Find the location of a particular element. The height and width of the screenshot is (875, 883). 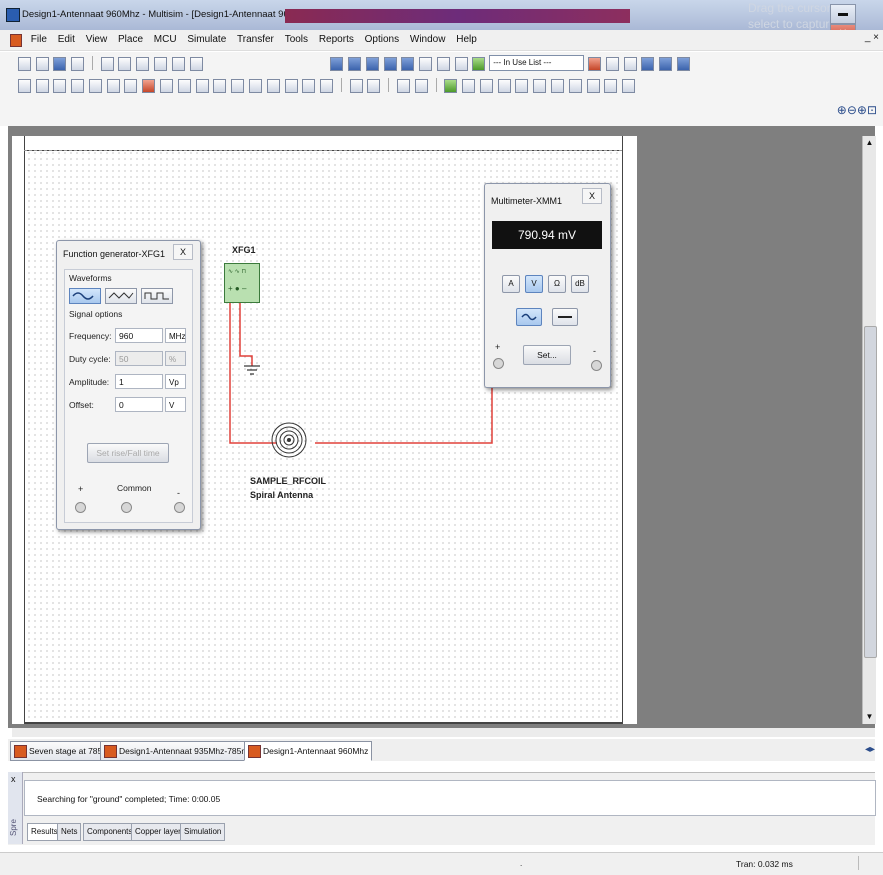

tab-label: Design1-Antennaat 935Mhz-785mV is located at coordinates (187, 751).